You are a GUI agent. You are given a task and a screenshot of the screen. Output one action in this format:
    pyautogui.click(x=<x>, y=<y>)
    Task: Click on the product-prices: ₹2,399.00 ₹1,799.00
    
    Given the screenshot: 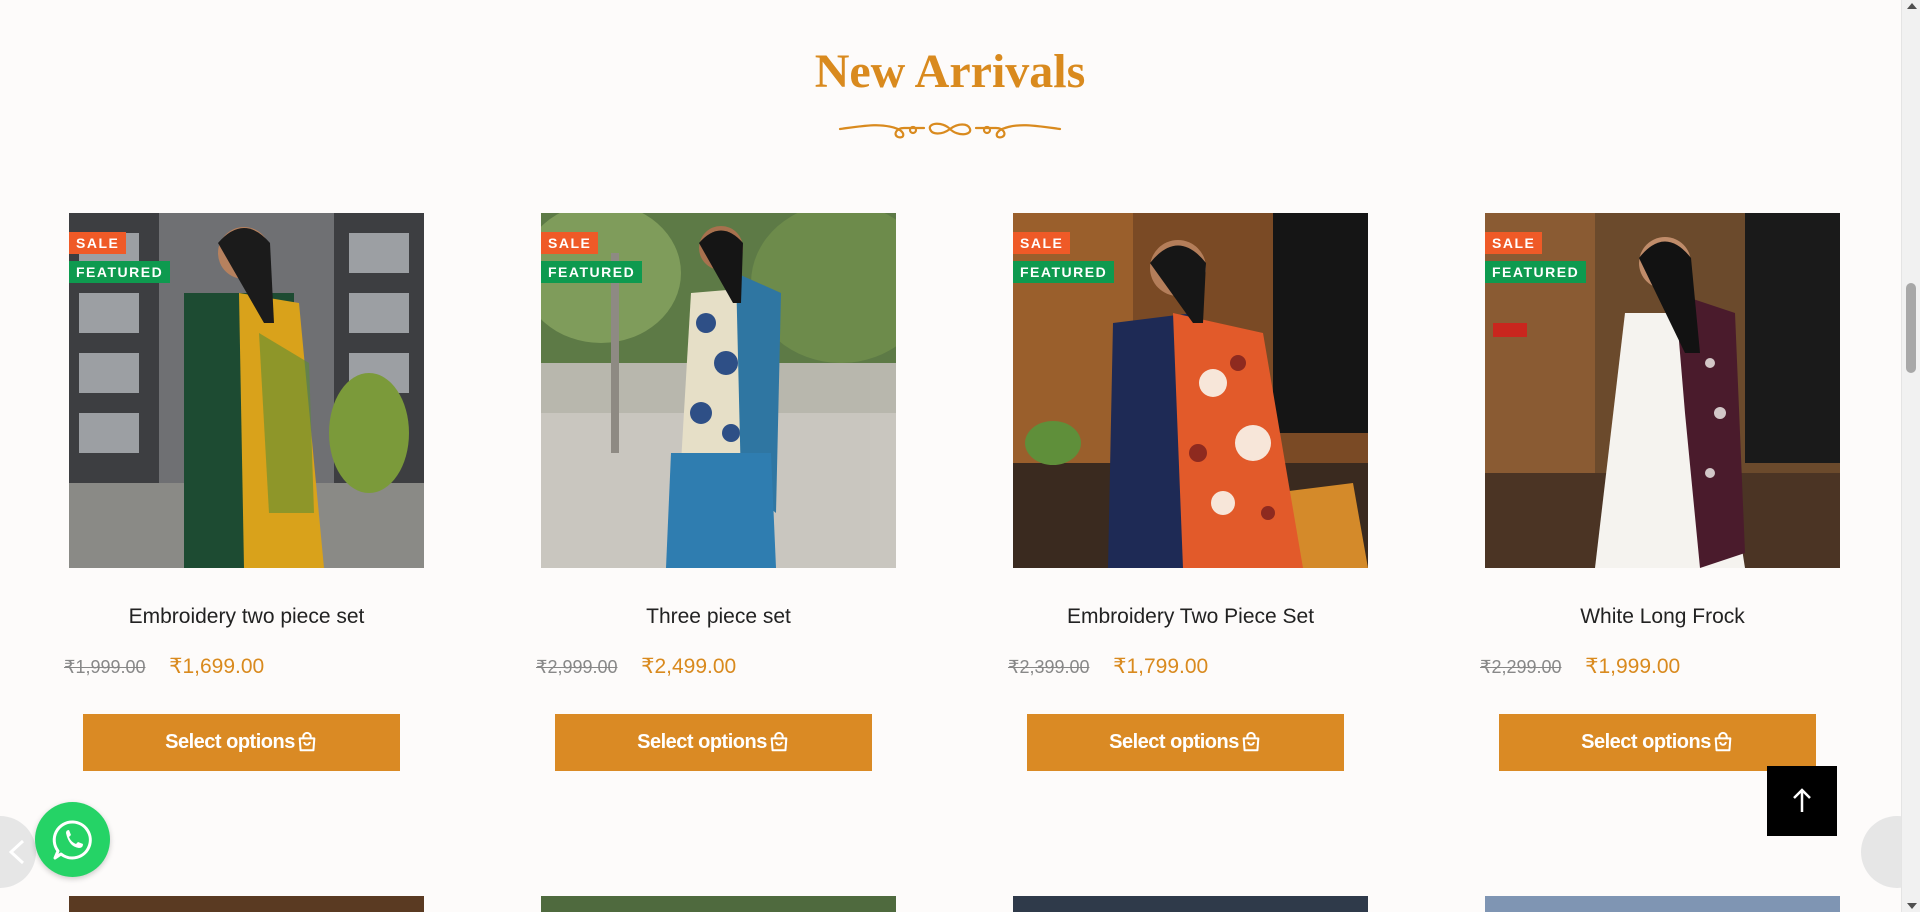 What is the action you would take?
    pyautogui.click(x=1198, y=666)
    